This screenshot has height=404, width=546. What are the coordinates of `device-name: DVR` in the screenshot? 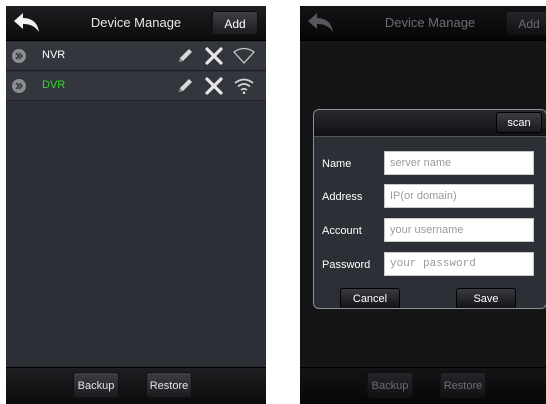 It's located at (54, 85).